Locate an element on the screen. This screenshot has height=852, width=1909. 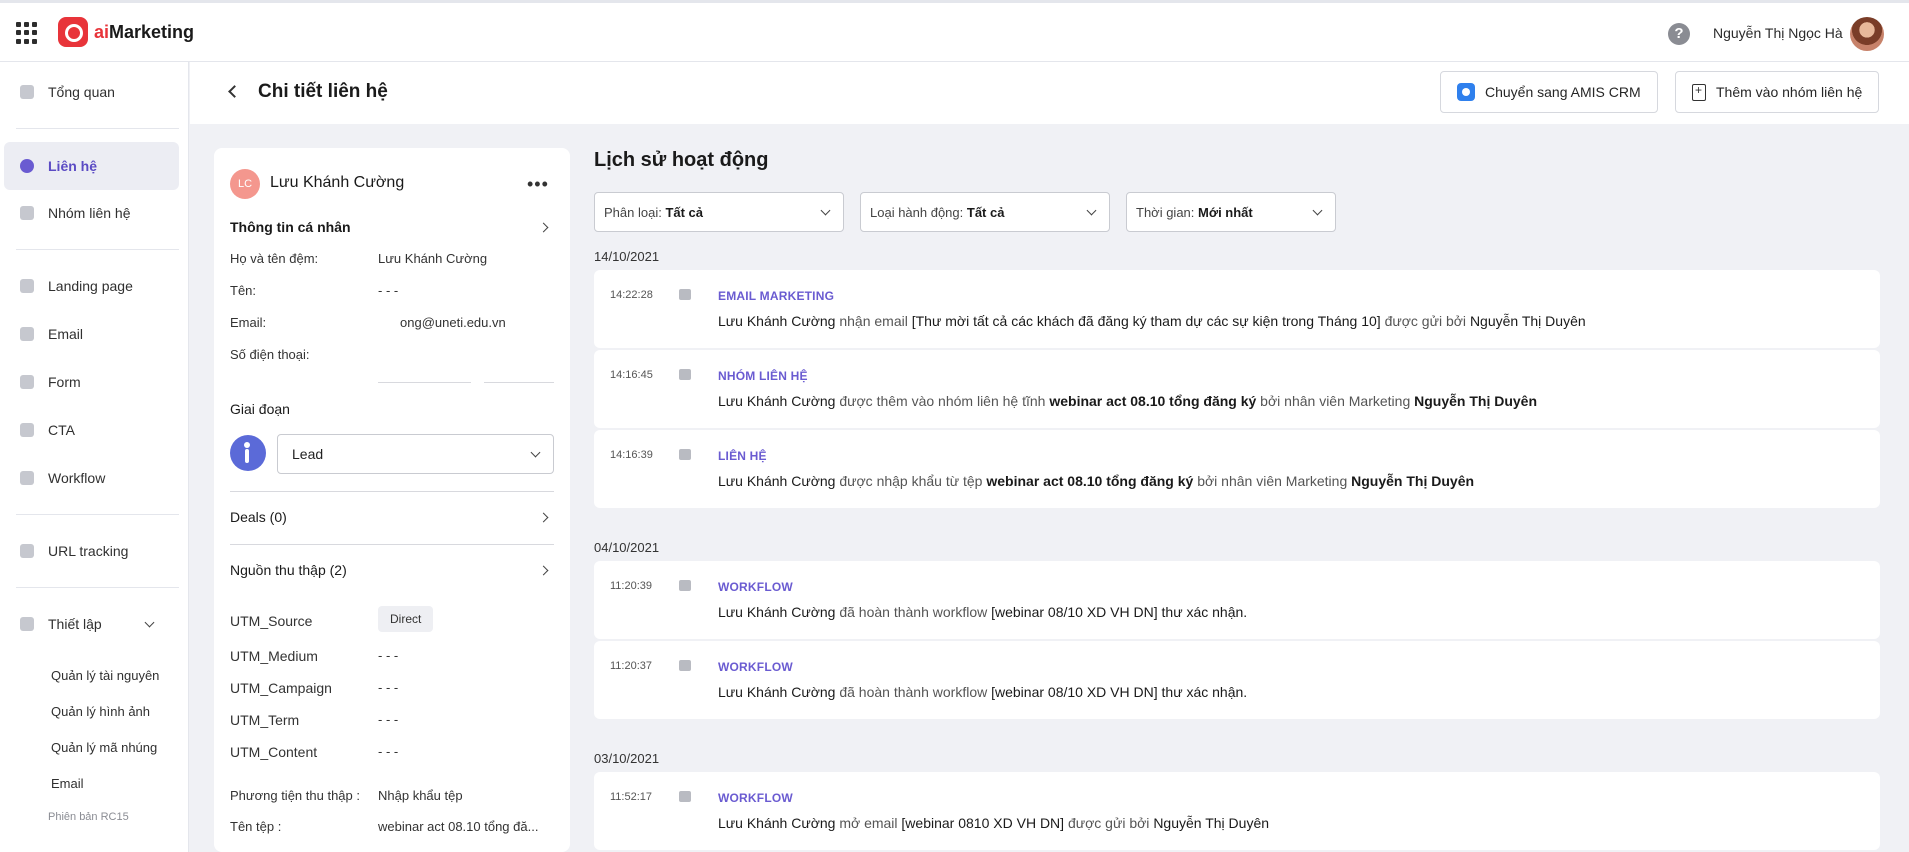
page-title: Chi tiết liên hệ is located at coordinates (323, 91).